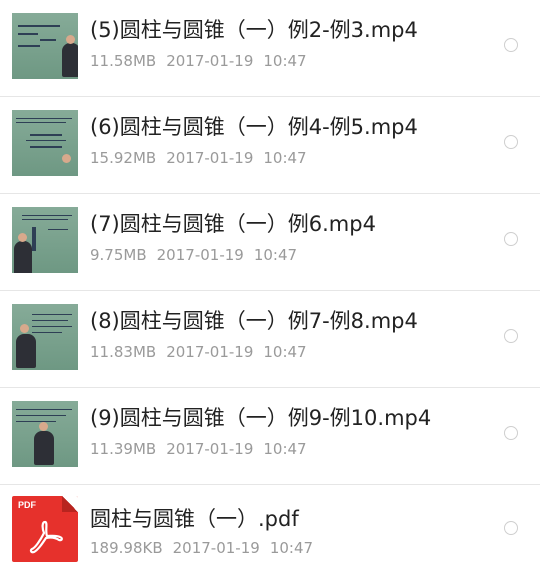 This screenshot has width=540, height=575. Describe the element at coordinates (118, 255) in the screenshot. I see `file-size: 9.75MB` at that location.